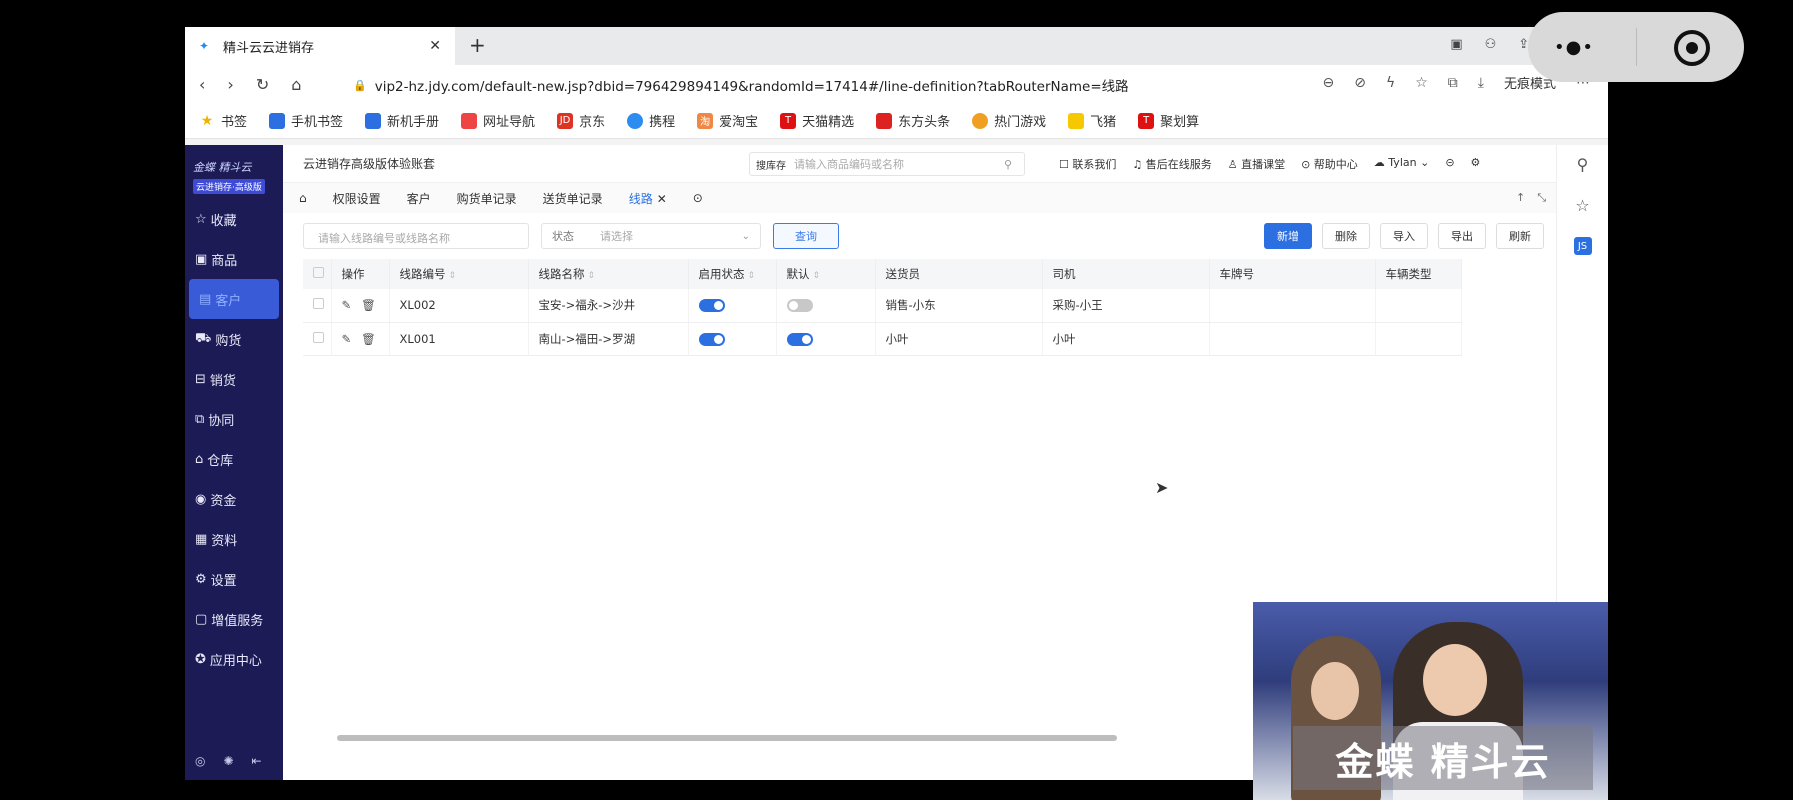  I want to click on collapse-icon: ⇤, so click(257, 761).